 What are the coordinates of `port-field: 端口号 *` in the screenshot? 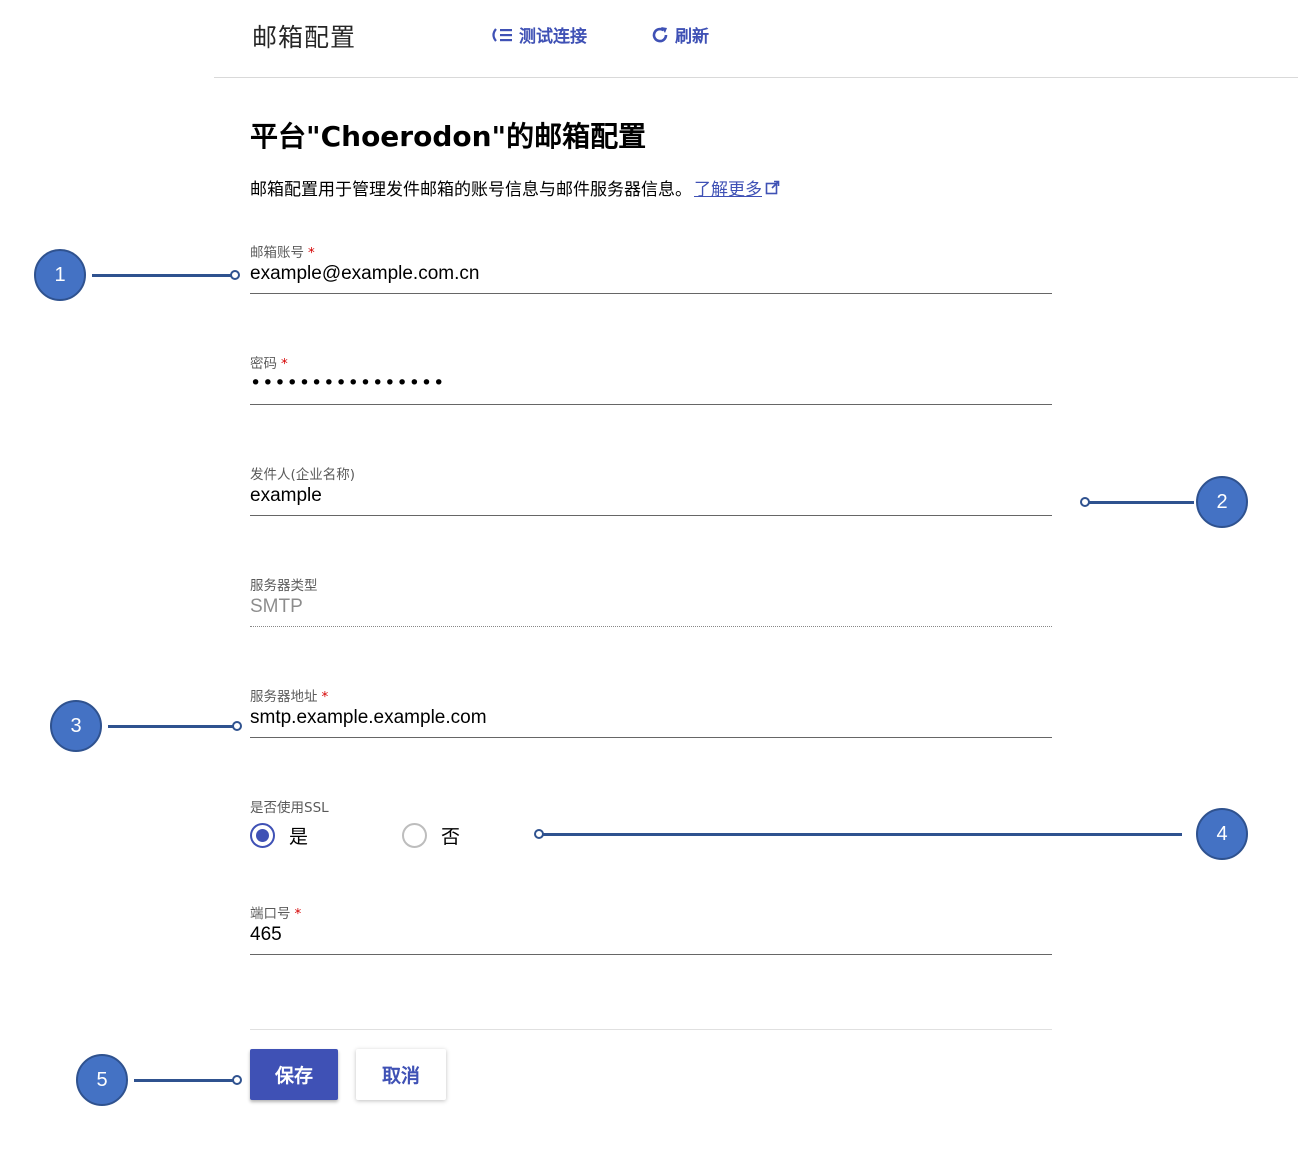 It's located at (651, 932).